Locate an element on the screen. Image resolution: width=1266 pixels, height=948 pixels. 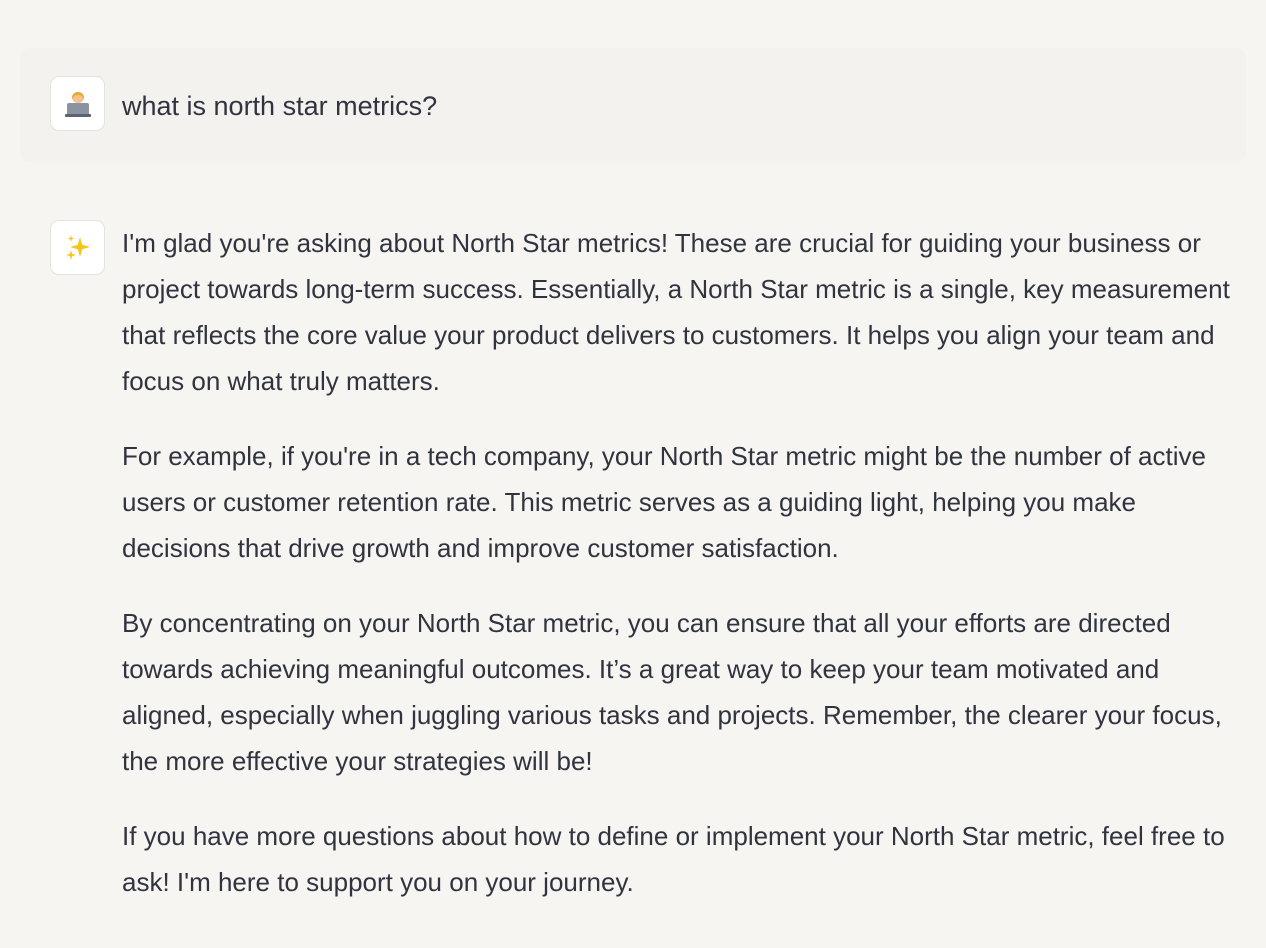
assistant-avatar is located at coordinates (77, 247).